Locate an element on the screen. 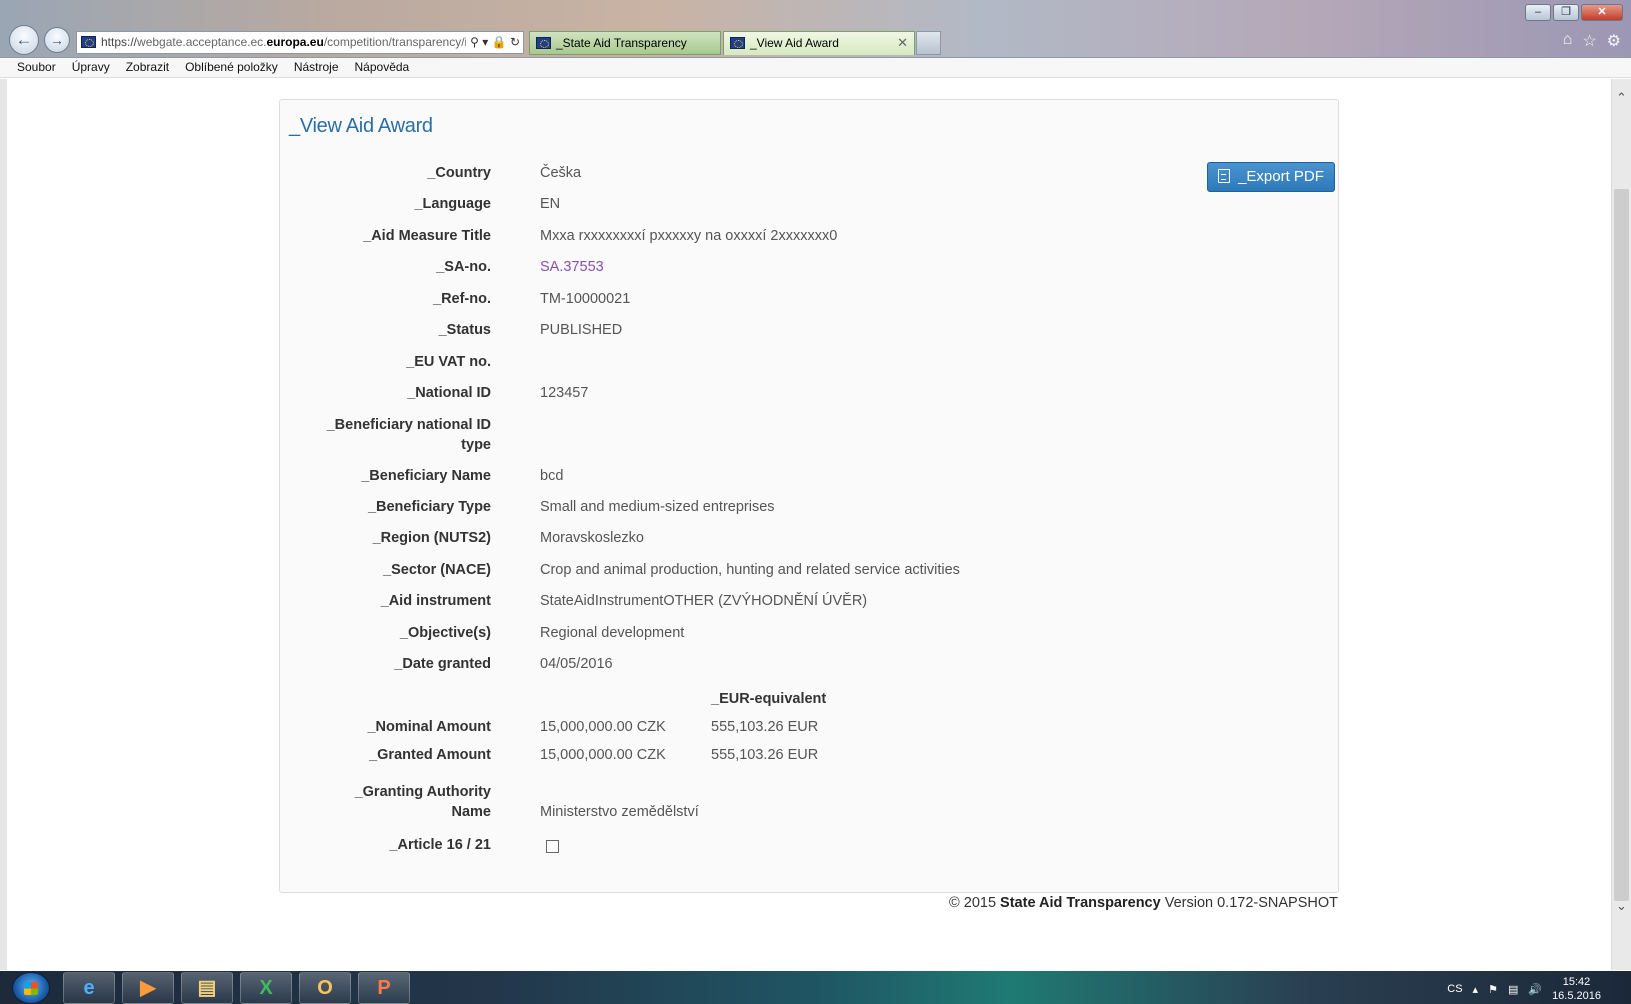  vertical-scrollbar: ⌃ ⌄ is located at coordinates (1621, 524).